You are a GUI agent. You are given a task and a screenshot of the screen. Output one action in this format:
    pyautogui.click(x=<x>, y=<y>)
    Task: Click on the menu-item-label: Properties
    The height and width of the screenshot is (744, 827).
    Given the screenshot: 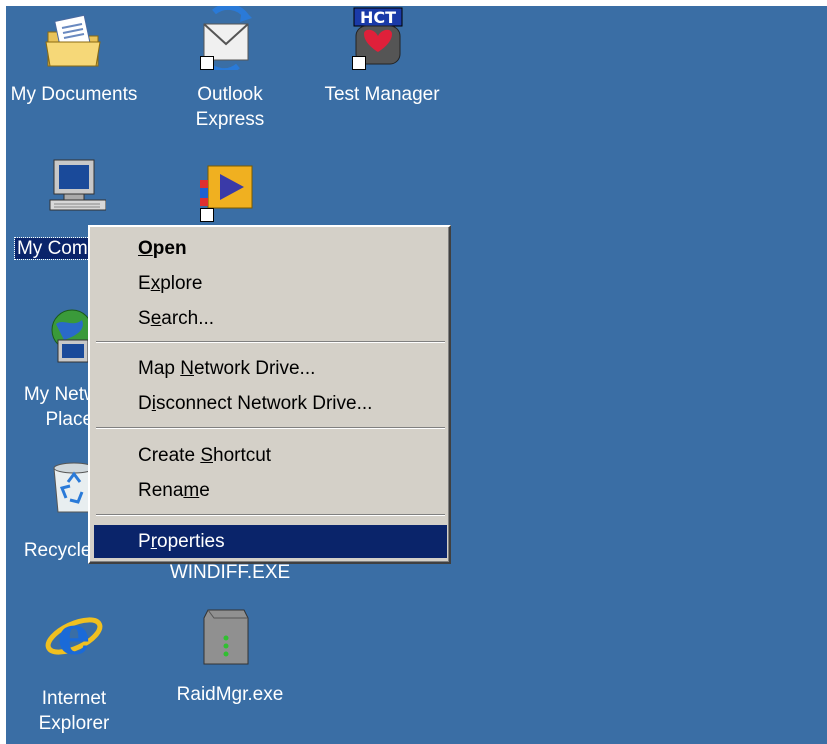 What is the action you would take?
    pyautogui.click(x=181, y=541)
    